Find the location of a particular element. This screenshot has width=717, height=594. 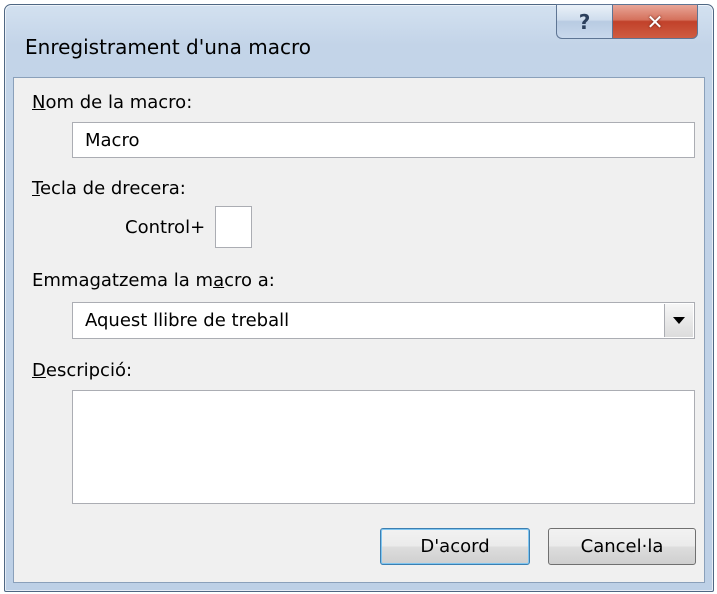

ok-button: D'acord is located at coordinates (455, 546).